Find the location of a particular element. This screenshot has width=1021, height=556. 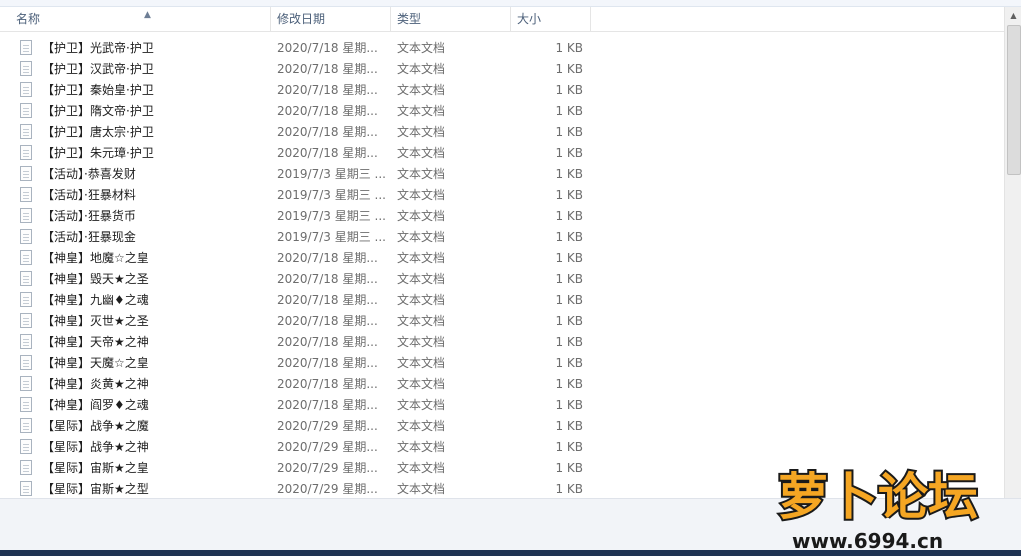

file-name: 【护卫】唐太宗·护卫 is located at coordinates (98, 132).